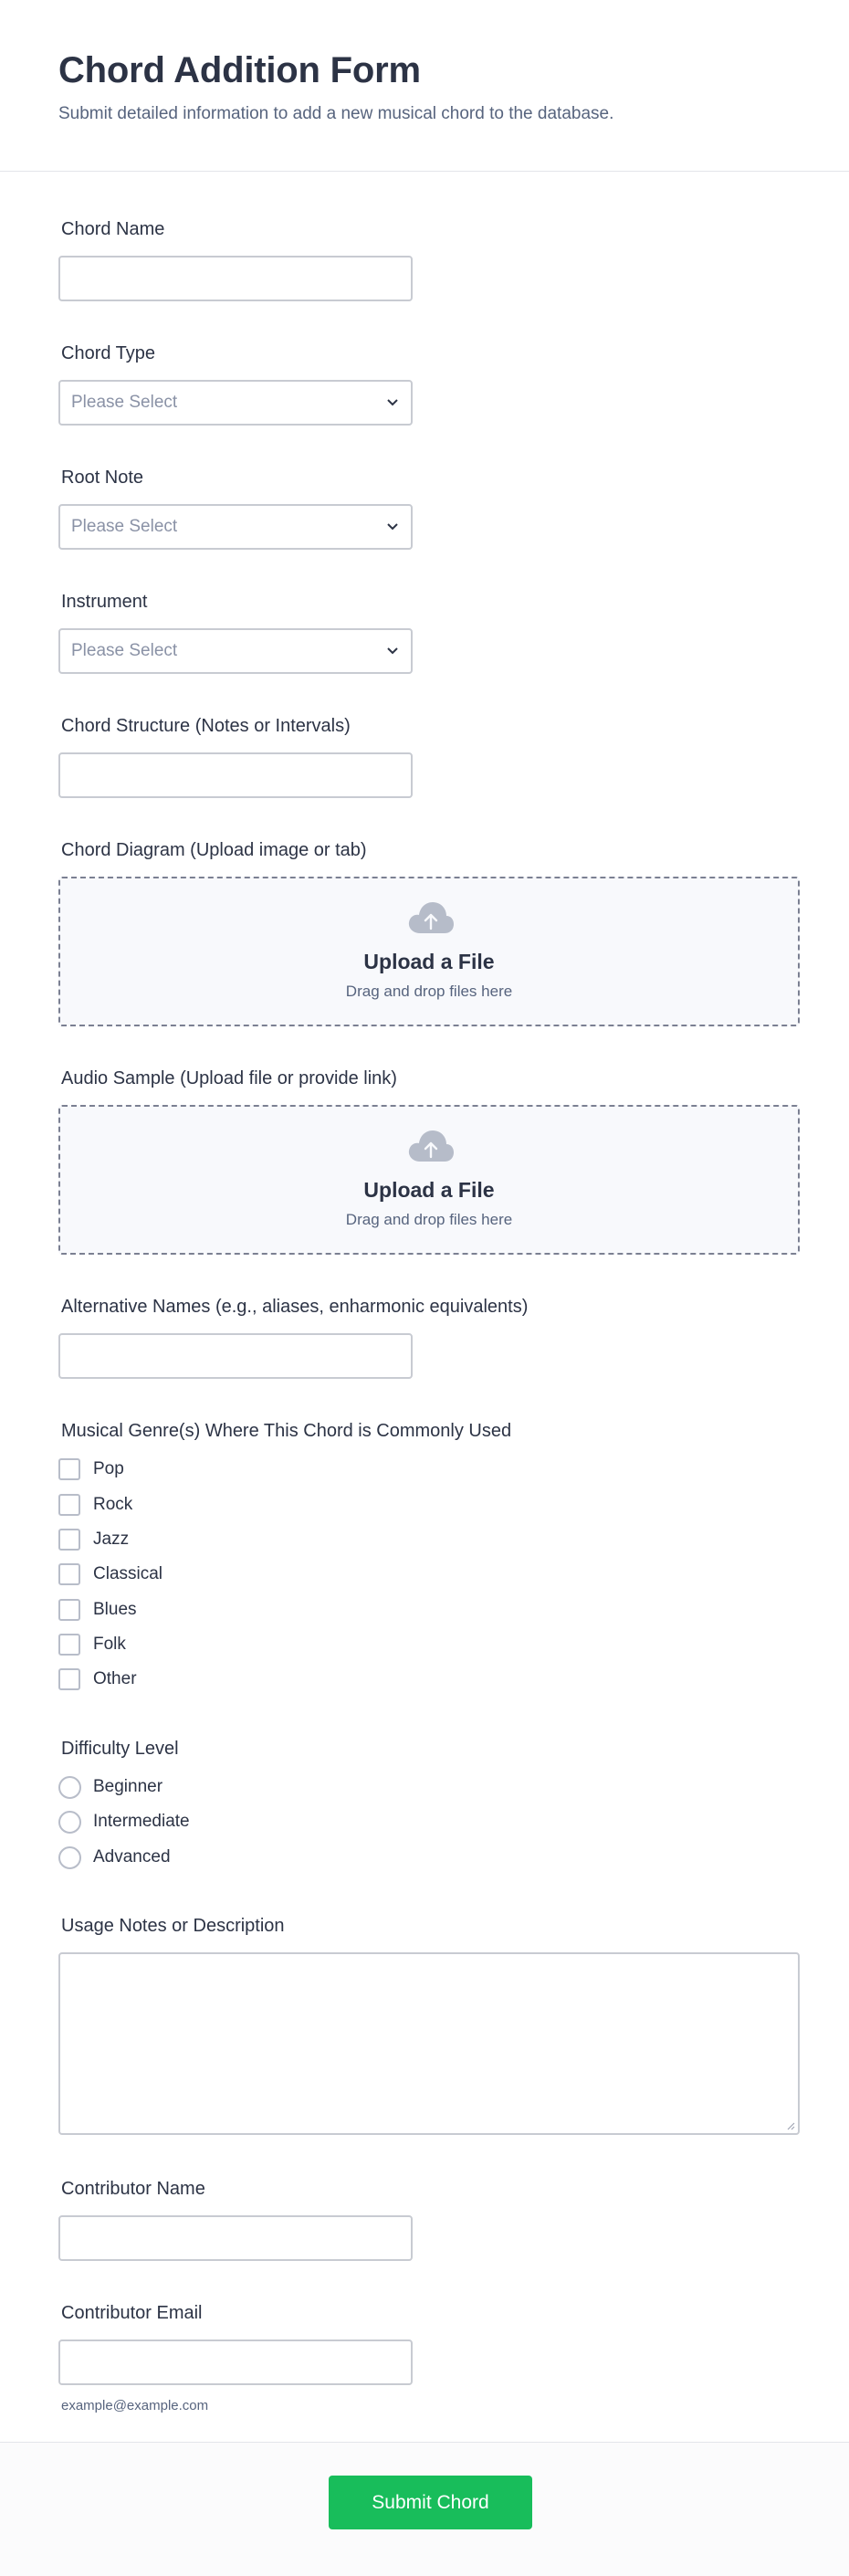 Image resolution: width=849 pixels, height=2576 pixels. I want to click on genre-option-rock: Rock, so click(95, 1505).